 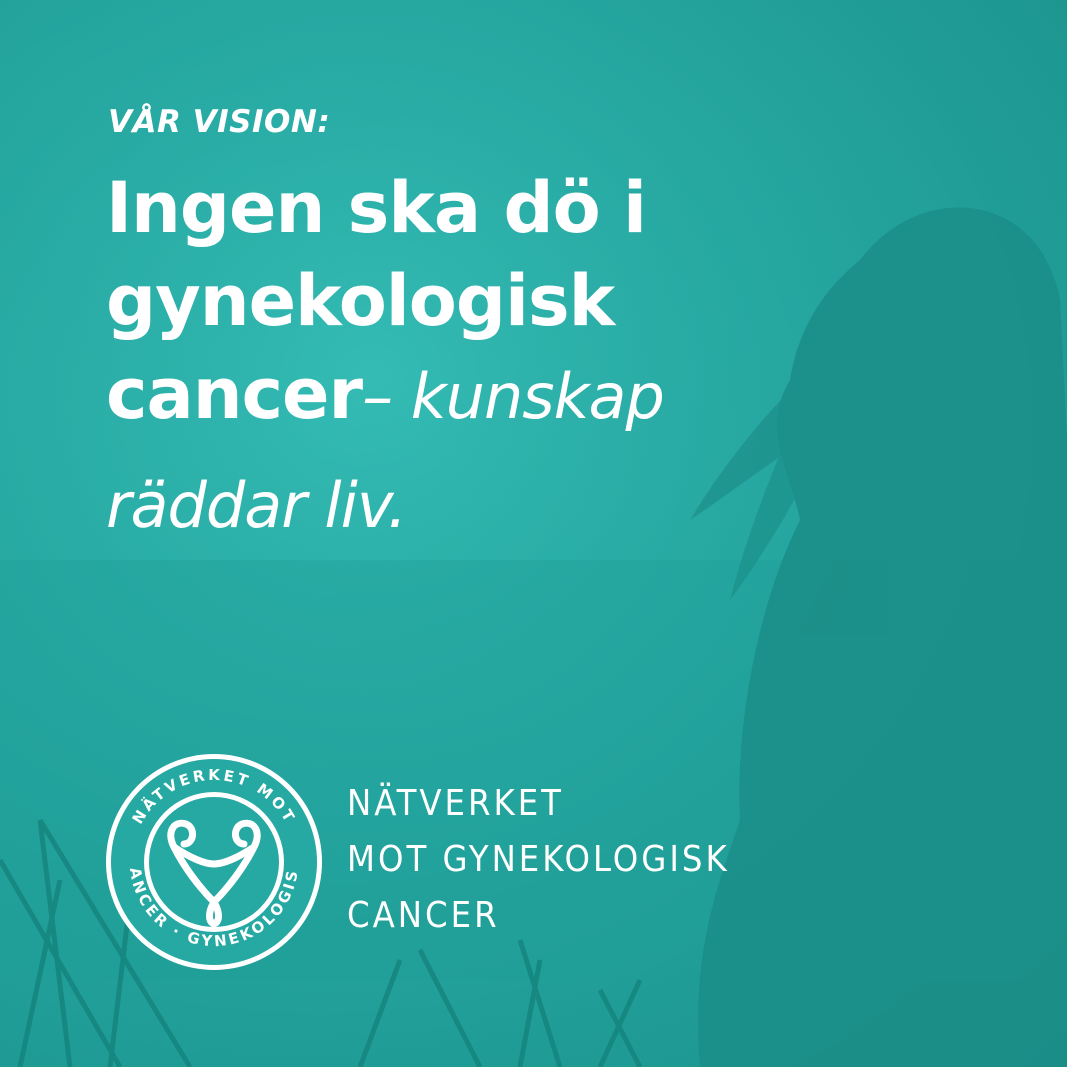 I want to click on headline-line-4: räddar liv., so click(x=256, y=505).